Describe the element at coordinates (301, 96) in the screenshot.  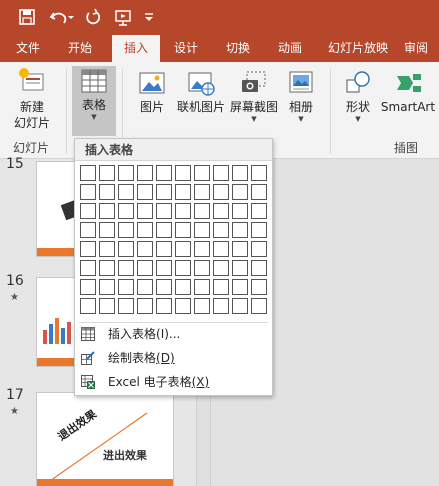
I see `photo-album-button: 相册 ▼` at that location.